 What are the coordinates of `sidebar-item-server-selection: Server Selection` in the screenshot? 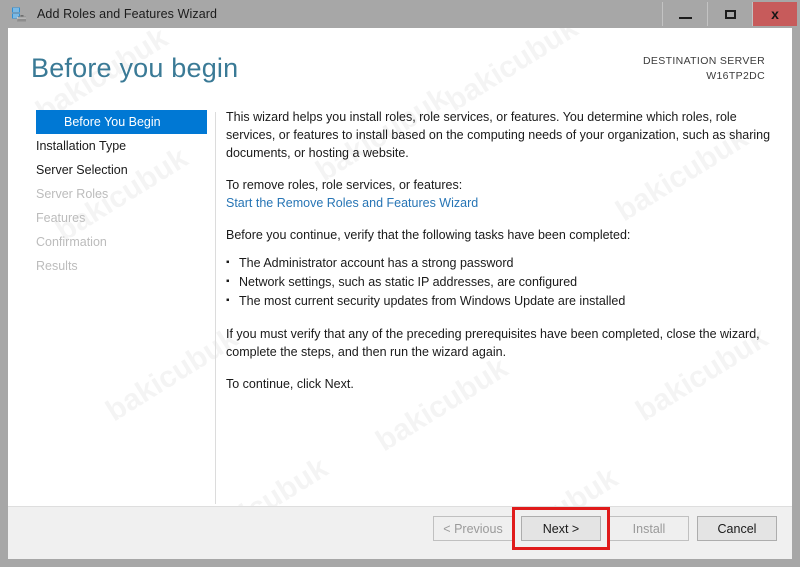 It's located at (107, 170).